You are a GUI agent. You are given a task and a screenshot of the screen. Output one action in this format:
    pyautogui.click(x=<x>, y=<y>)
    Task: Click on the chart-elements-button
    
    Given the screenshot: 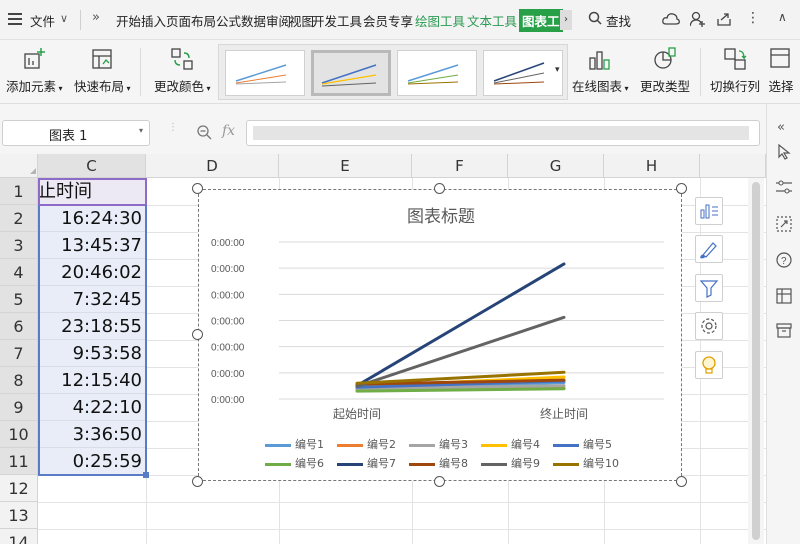 What is the action you would take?
    pyautogui.click(x=709, y=211)
    